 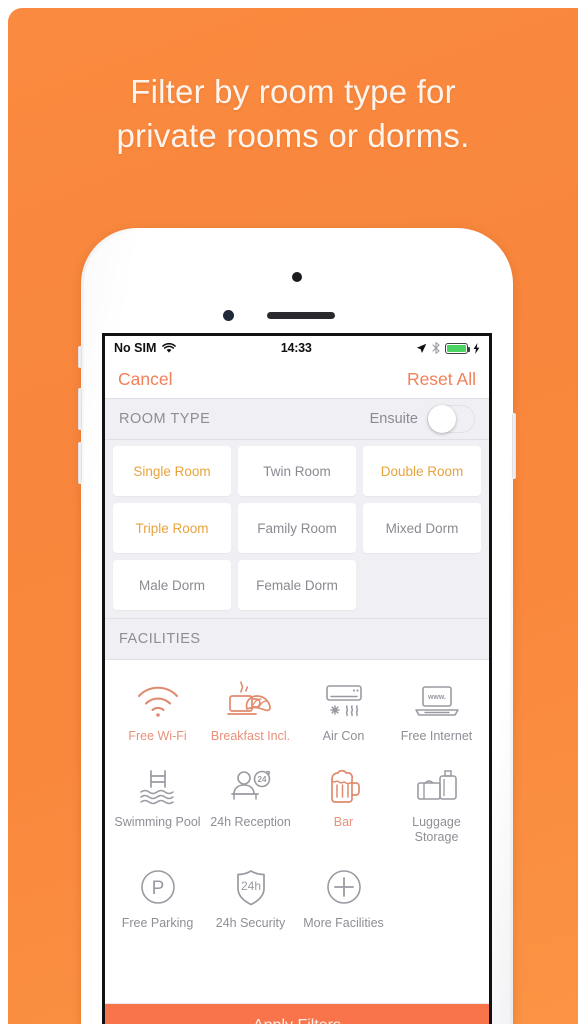 I want to click on clock: 14:33, so click(x=296, y=348).